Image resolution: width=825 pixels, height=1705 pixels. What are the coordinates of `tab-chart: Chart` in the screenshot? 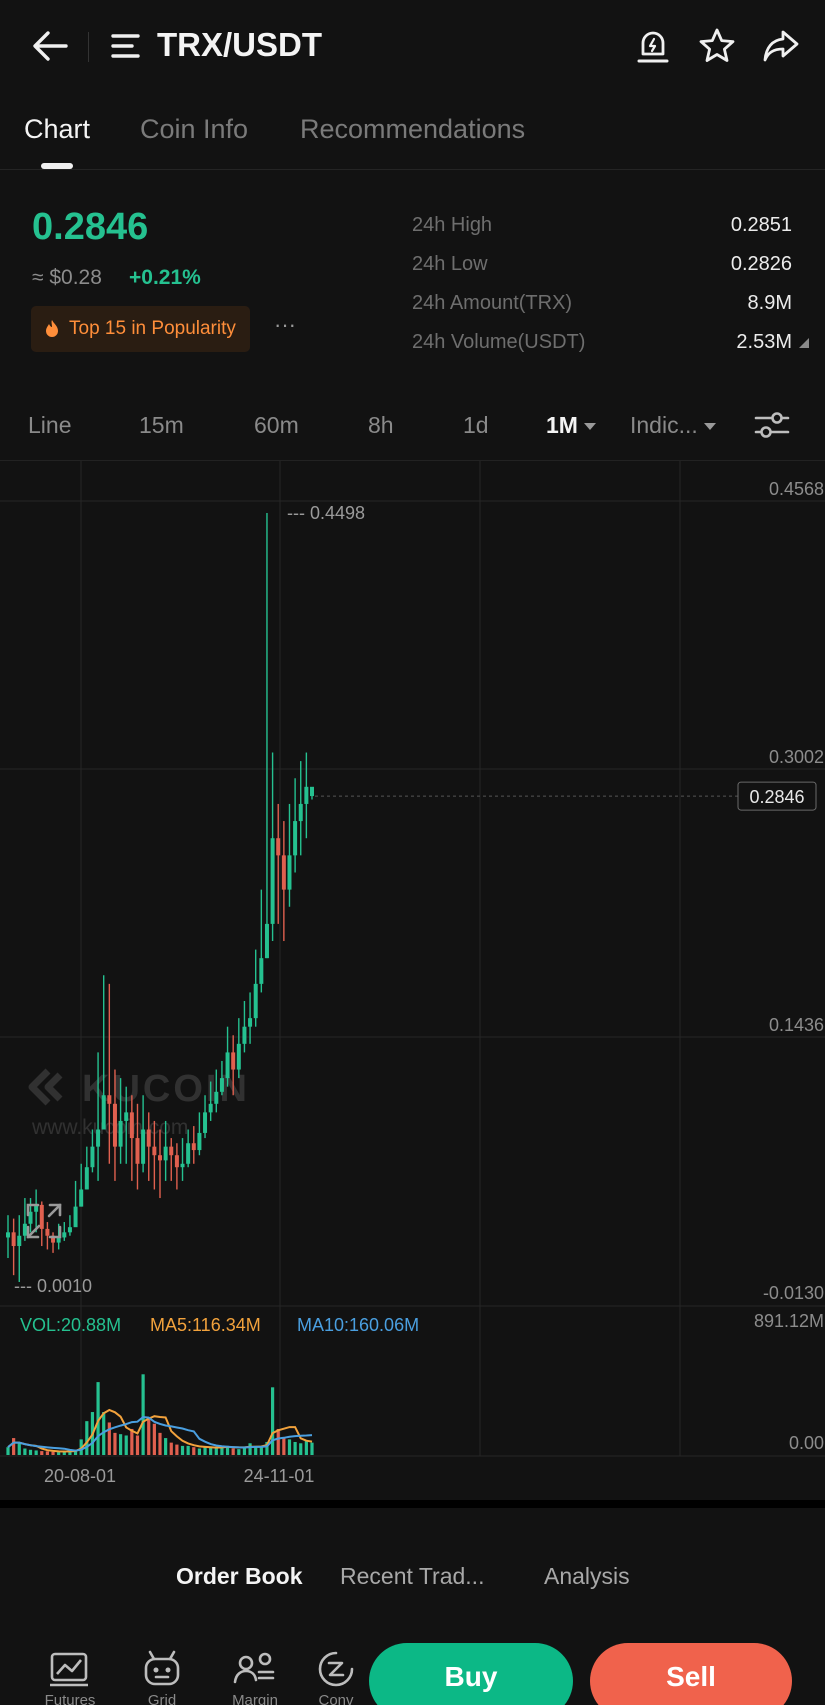 It's located at (57, 129).